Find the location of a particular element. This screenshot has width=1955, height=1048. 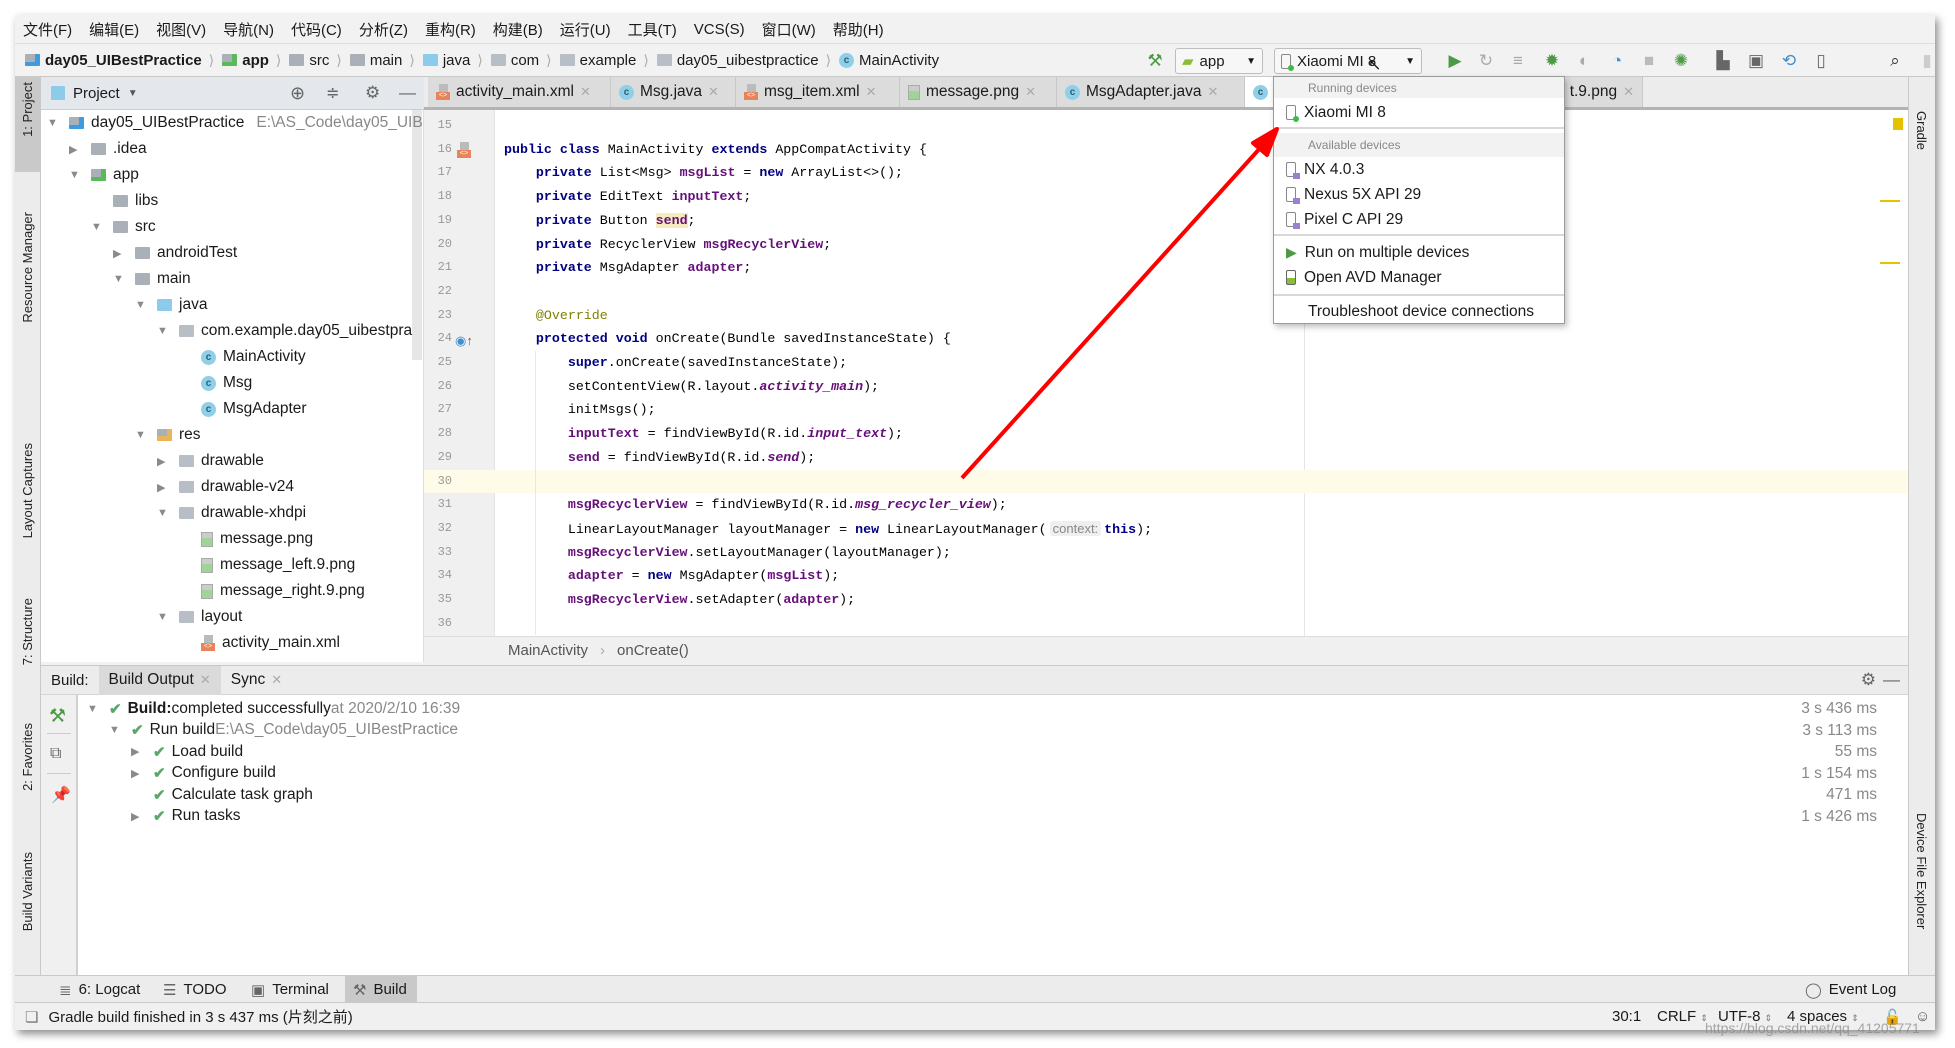

code-line: initMsgs(); is located at coordinates (580, 410).